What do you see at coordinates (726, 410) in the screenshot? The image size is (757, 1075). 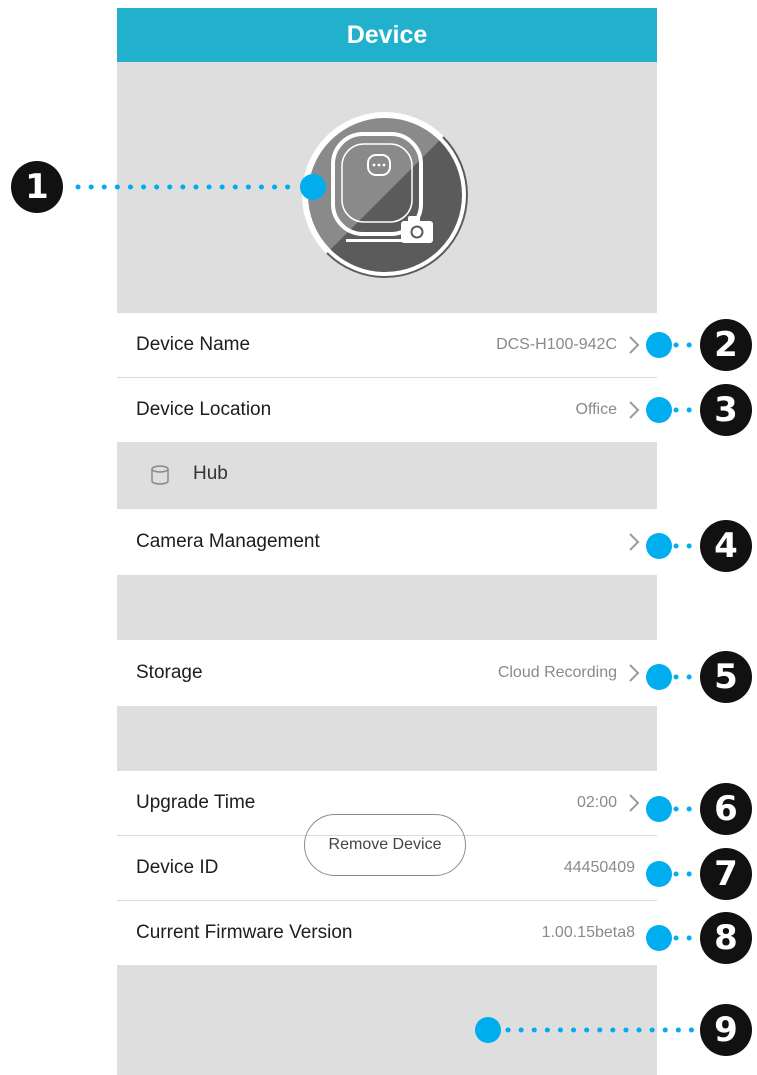 I see `callout-badge-3: 3` at bounding box center [726, 410].